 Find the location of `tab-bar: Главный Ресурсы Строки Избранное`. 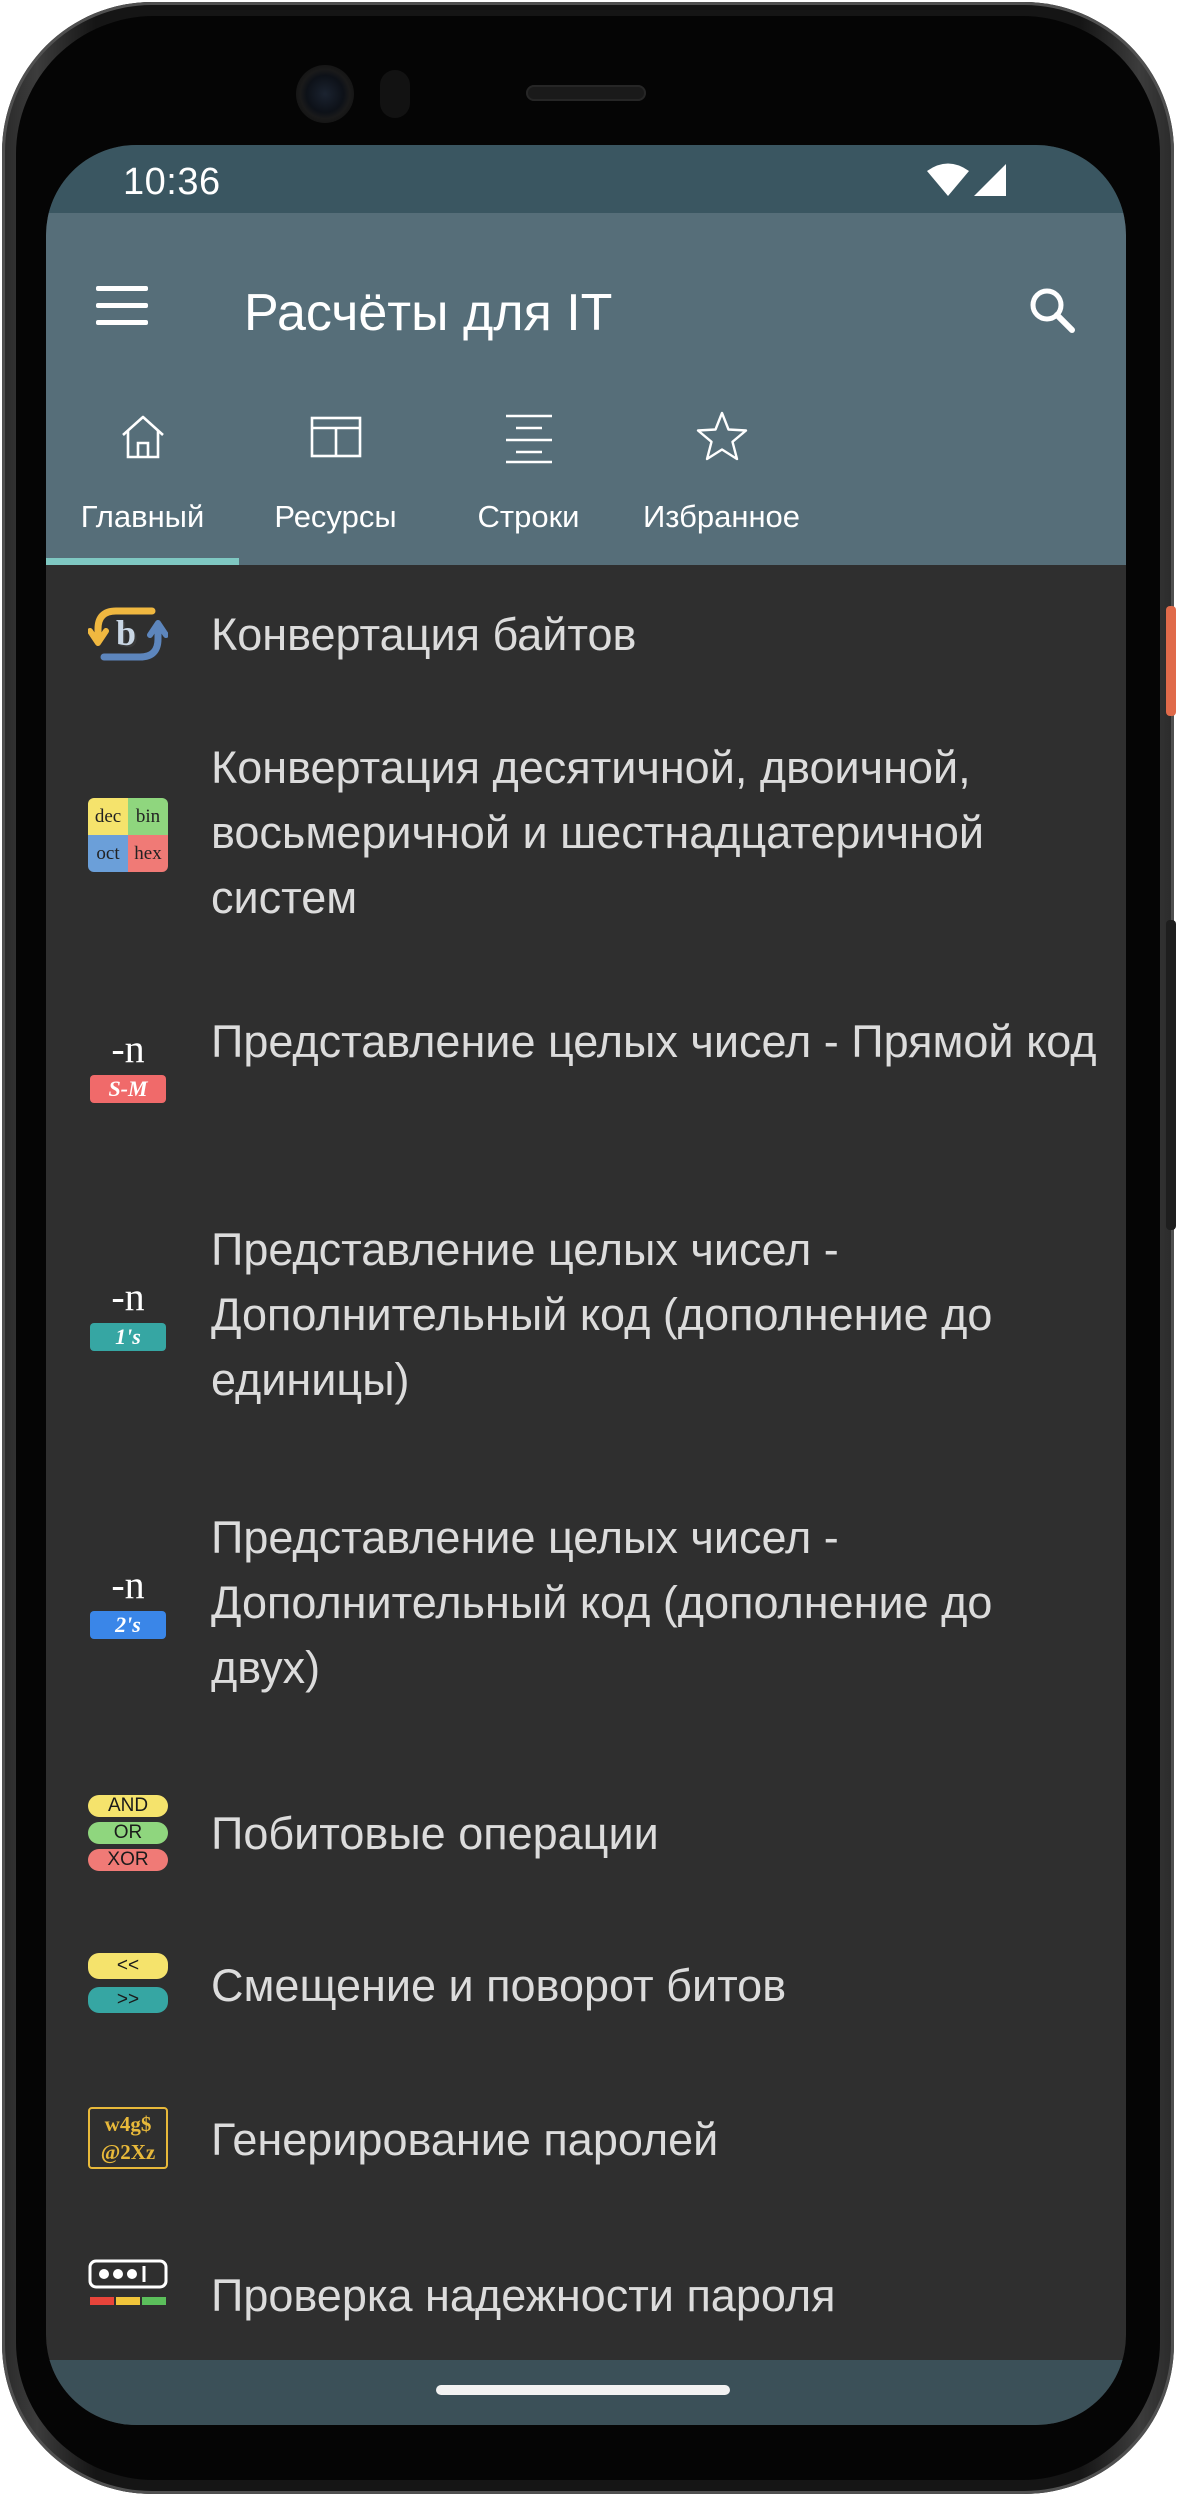

tab-bar: Главный Ресурсы Строки Избранное is located at coordinates (586, 476).